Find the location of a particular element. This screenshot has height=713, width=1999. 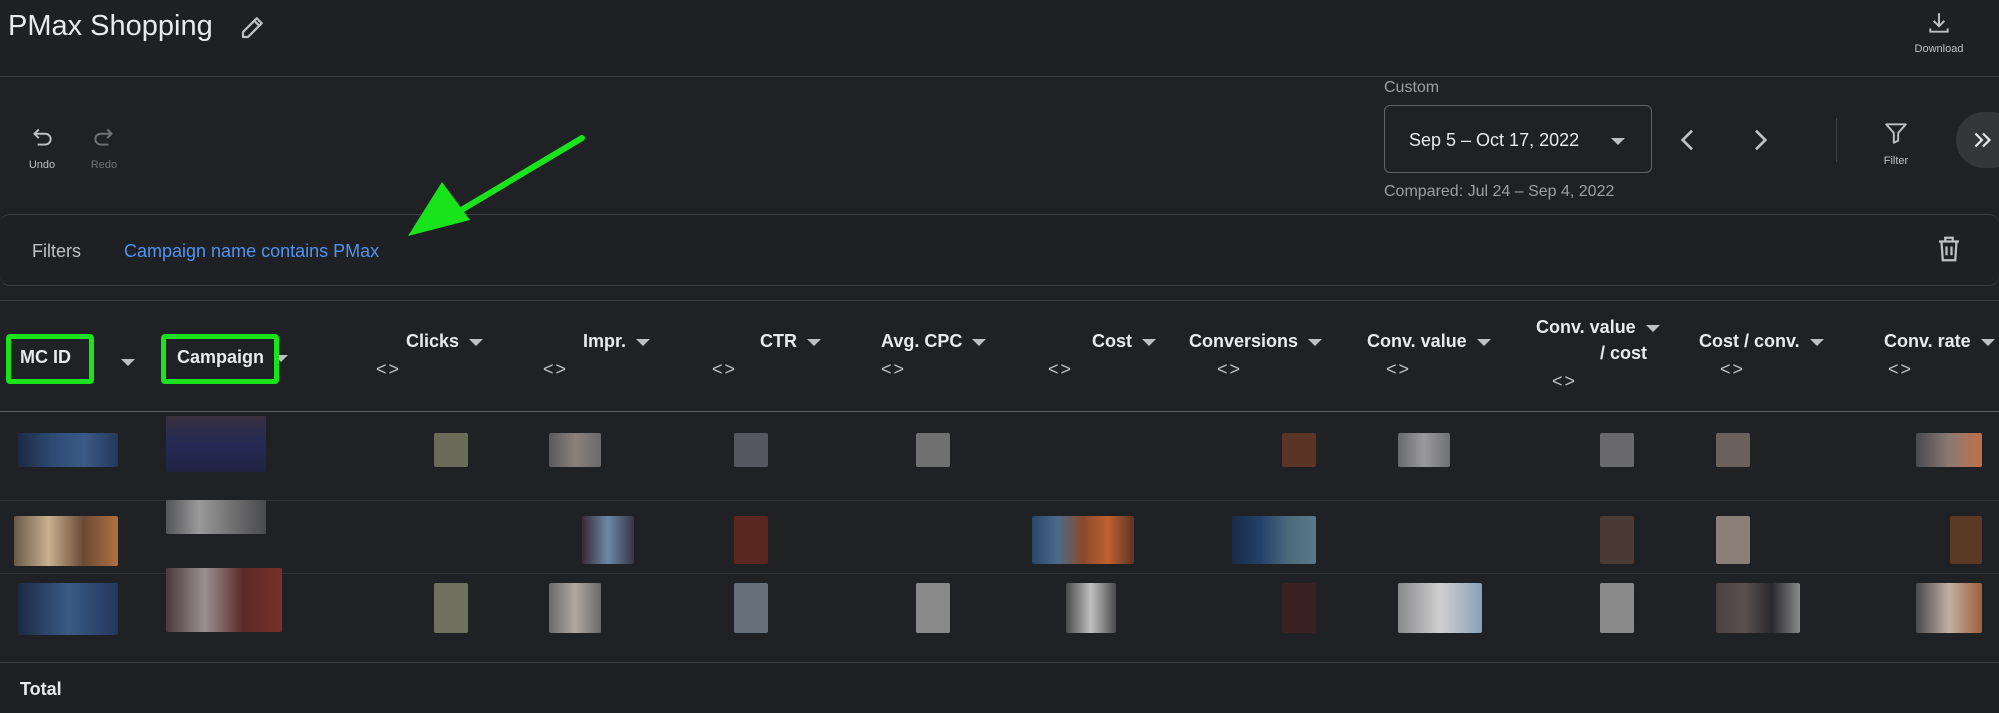

total-label: Total is located at coordinates (41, 689).